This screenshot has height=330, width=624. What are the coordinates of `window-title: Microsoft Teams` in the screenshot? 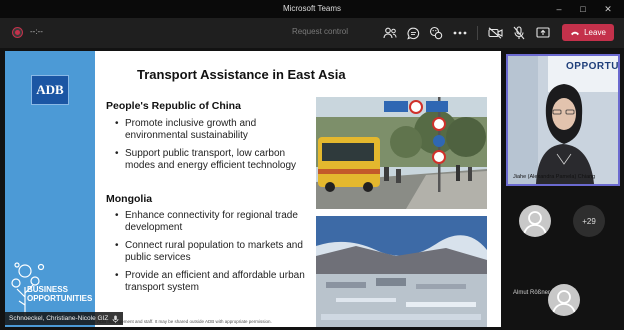 It's located at (312, 8).